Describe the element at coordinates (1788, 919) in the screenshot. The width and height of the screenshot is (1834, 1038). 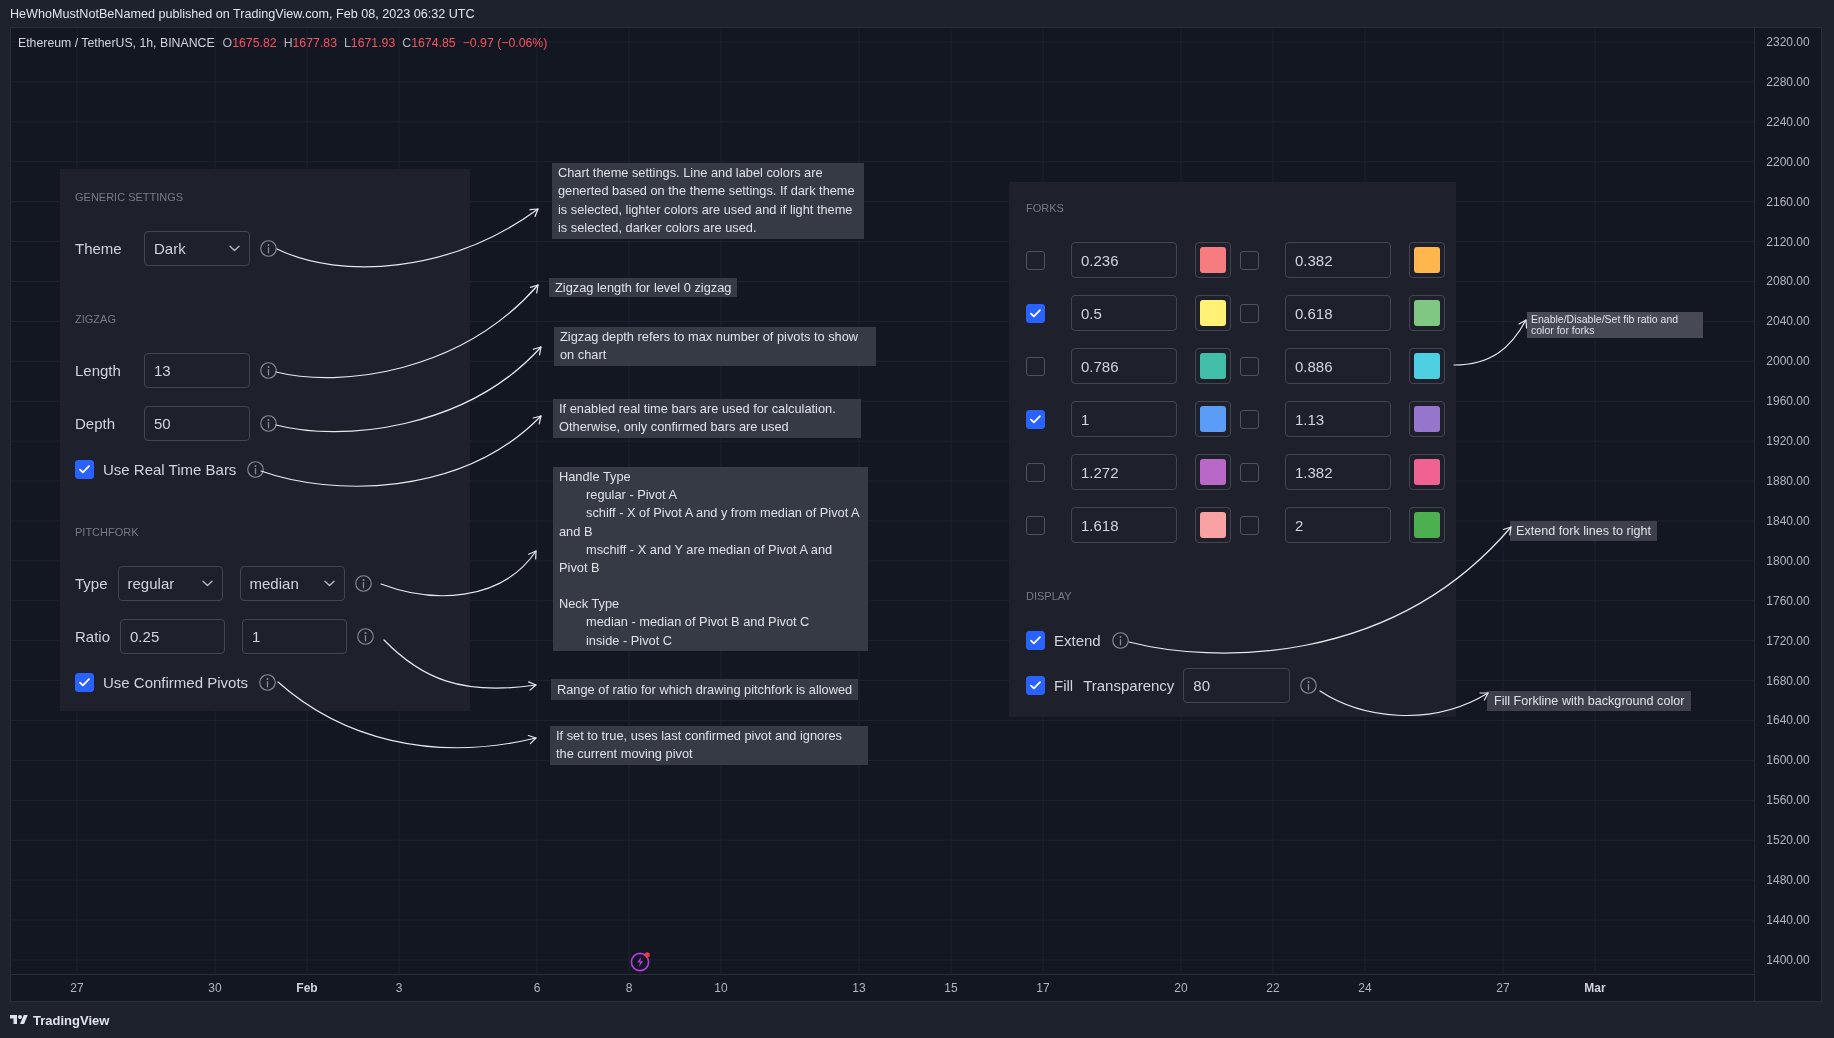
I see `price-label: 1440.00` at that location.